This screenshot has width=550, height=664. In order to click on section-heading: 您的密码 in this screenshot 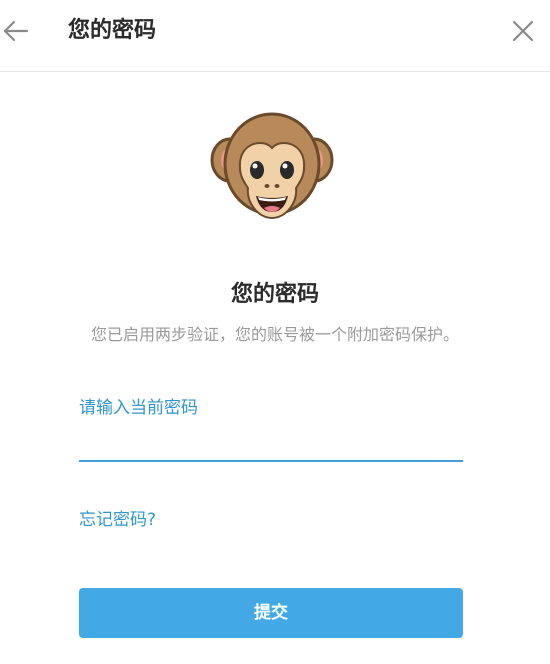, I will do `click(274, 294)`.